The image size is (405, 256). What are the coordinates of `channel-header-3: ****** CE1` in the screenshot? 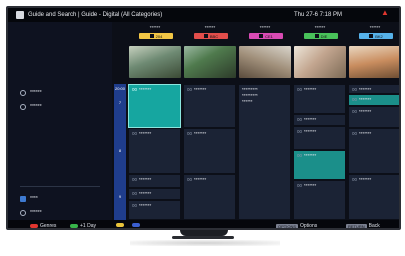 It's located at (265, 34).